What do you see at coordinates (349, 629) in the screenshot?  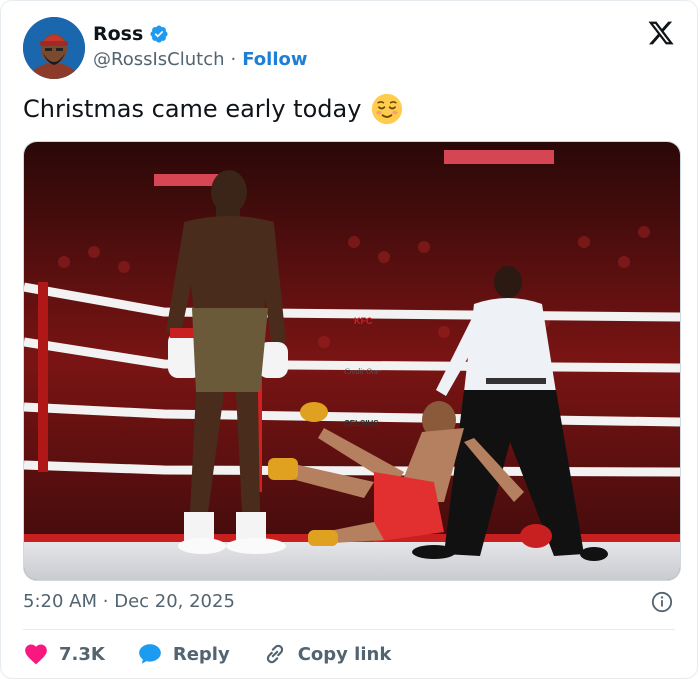 I see `divider` at bounding box center [349, 629].